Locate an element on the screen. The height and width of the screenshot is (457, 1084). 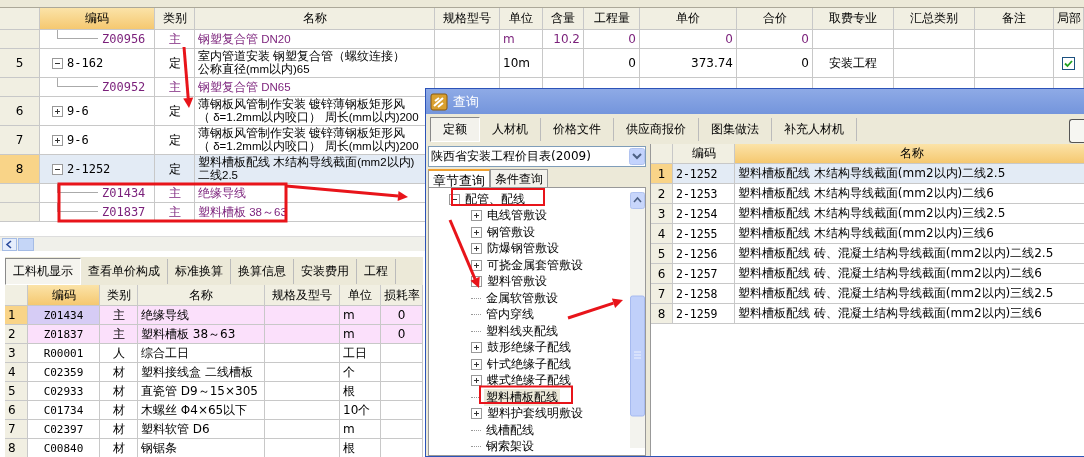
tab: 标准换算 is located at coordinates (199, 271).